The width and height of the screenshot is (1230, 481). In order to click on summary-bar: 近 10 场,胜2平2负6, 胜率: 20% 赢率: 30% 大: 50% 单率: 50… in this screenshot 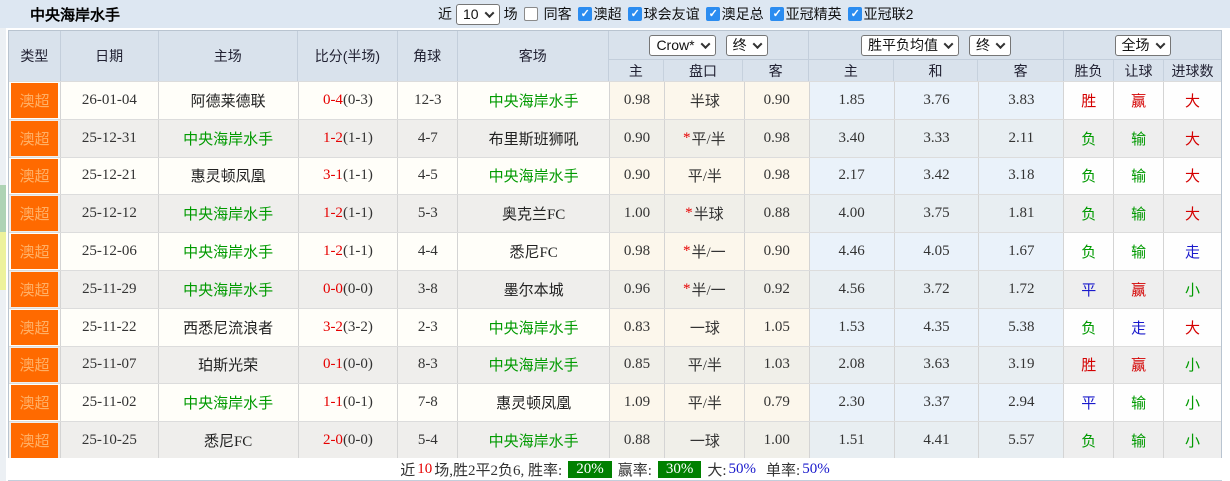, I will do `click(615, 469)`.